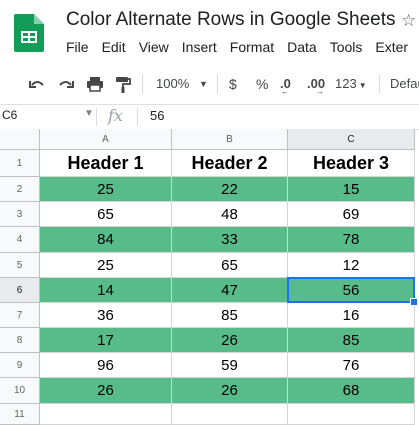 The width and height of the screenshot is (419, 425). What do you see at coordinates (230, 240) in the screenshot?
I see `data-cell: 33` at bounding box center [230, 240].